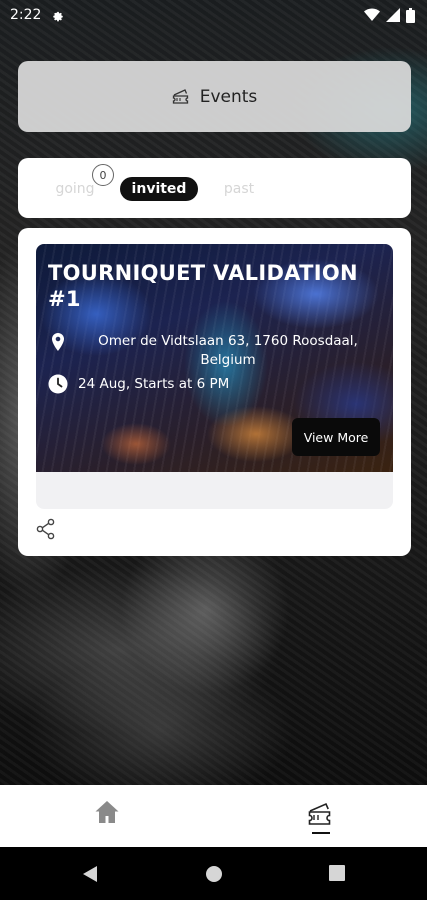 Image resolution: width=427 pixels, height=900 pixels. What do you see at coordinates (180, 96) in the screenshot?
I see `ticket-icon` at bounding box center [180, 96].